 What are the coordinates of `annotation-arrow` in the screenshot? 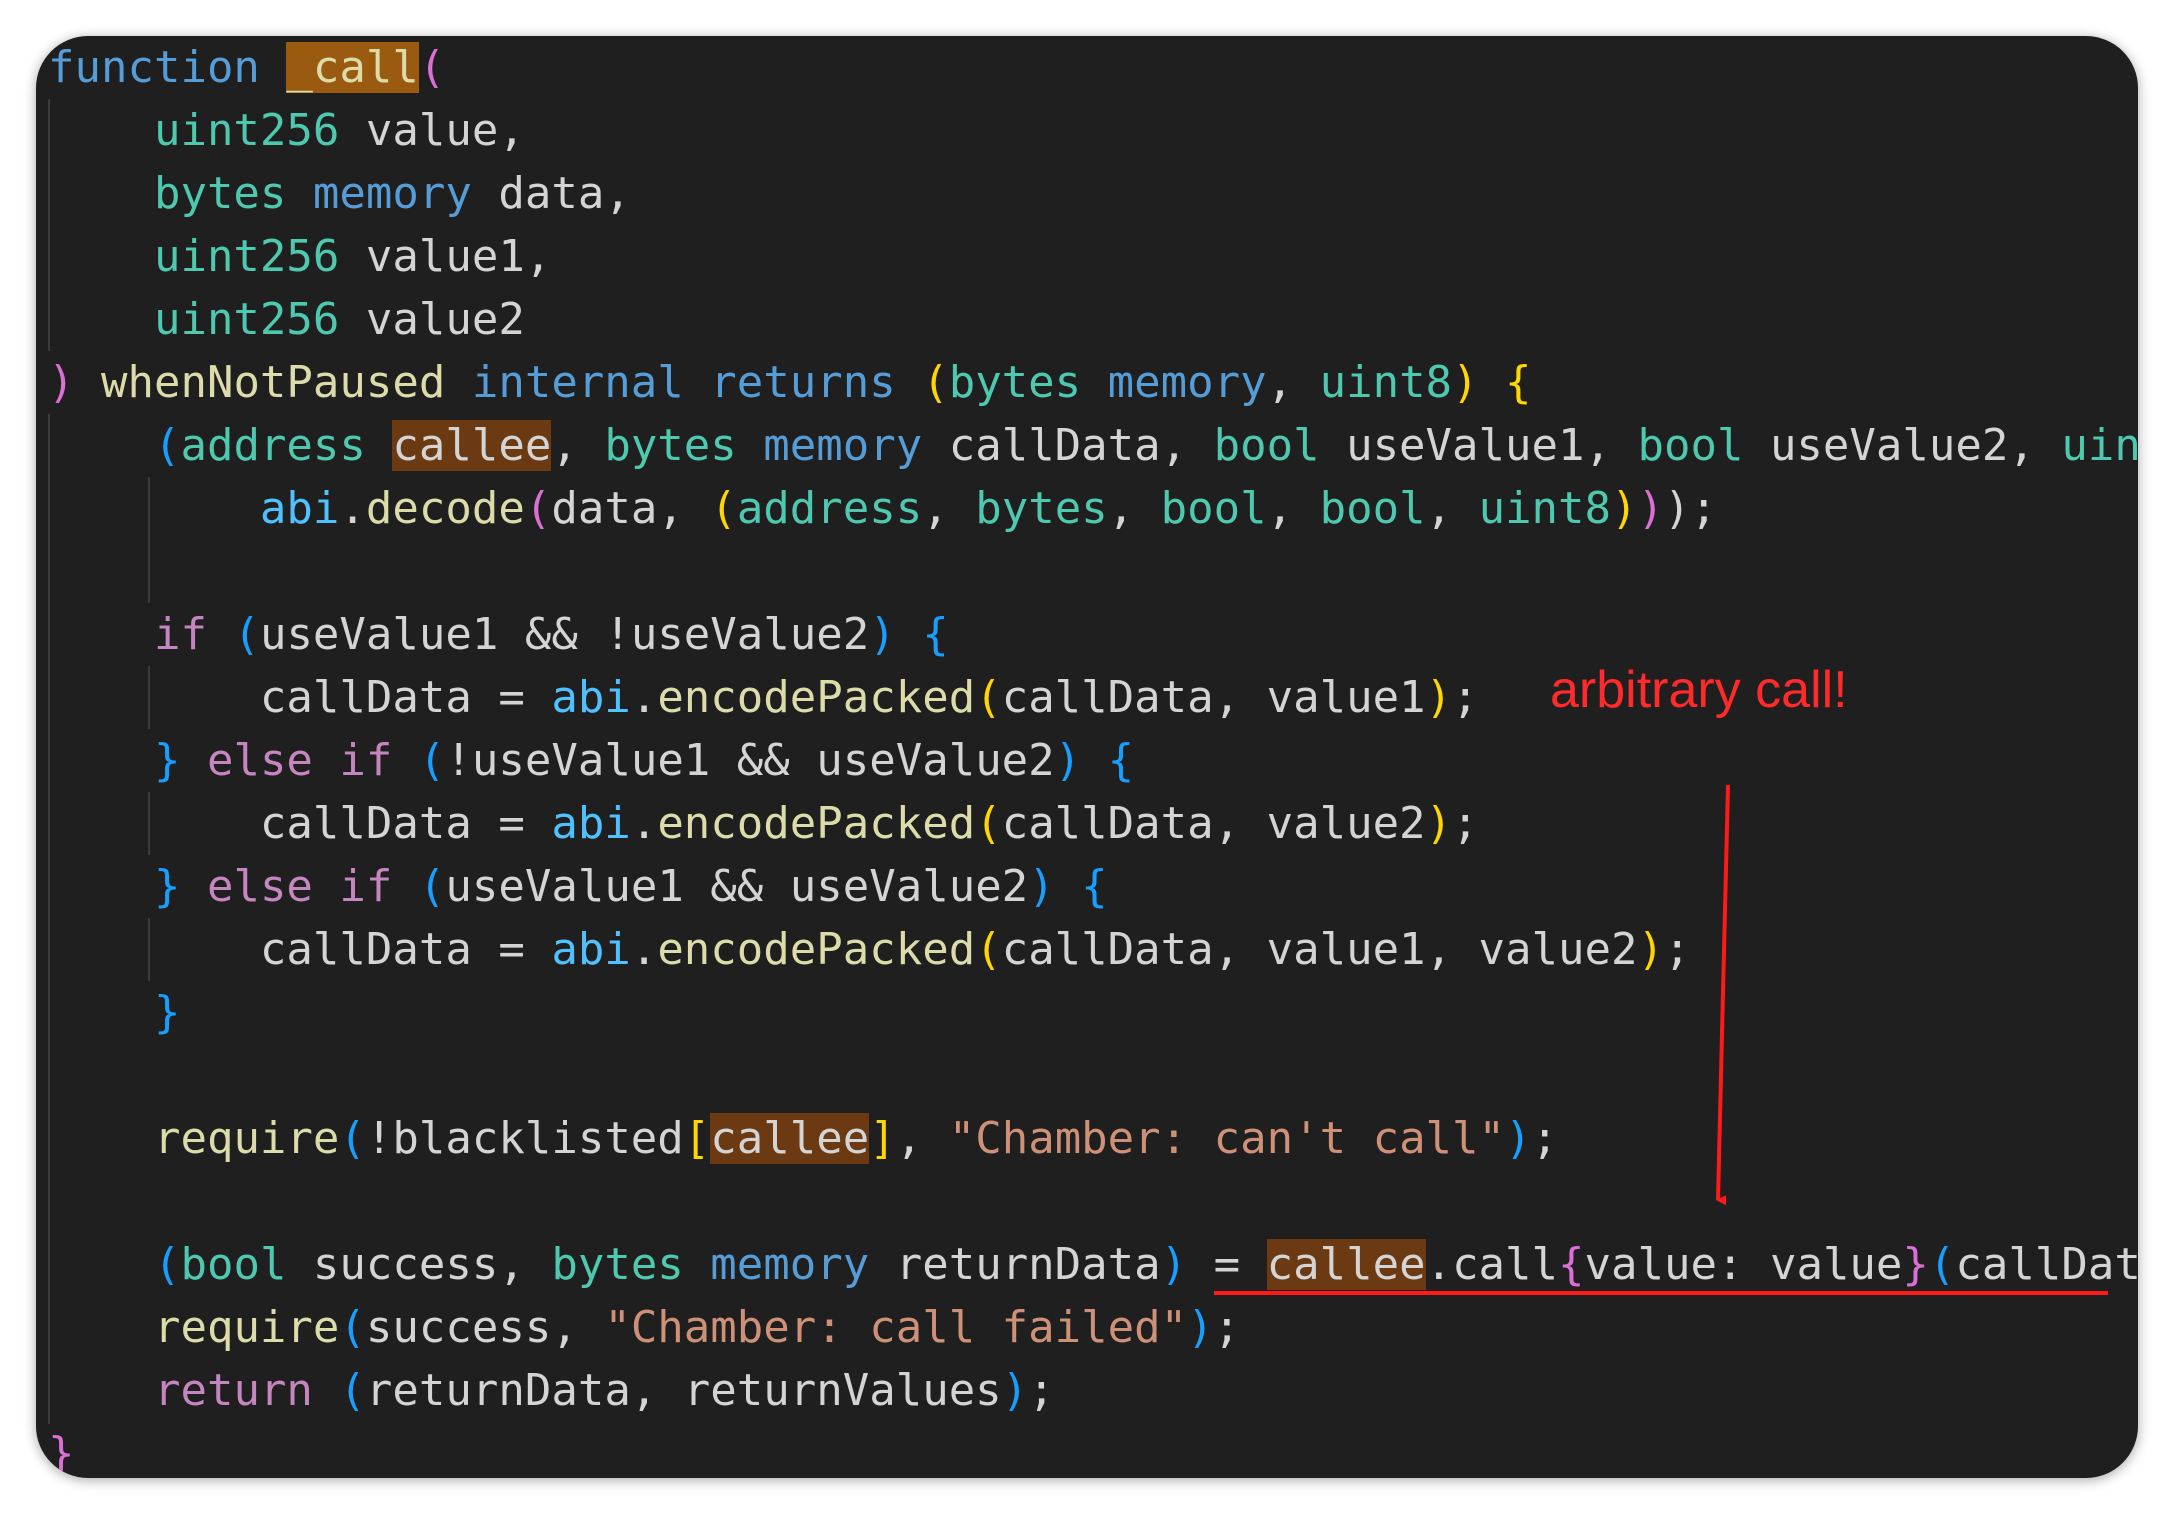 It's located at (1723, 995).